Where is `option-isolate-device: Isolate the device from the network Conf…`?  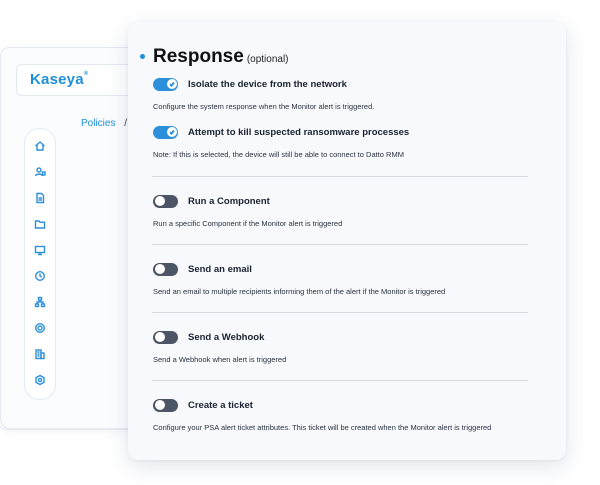 option-isolate-device: Isolate the device from the network Conf… is located at coordinates (353, 93).